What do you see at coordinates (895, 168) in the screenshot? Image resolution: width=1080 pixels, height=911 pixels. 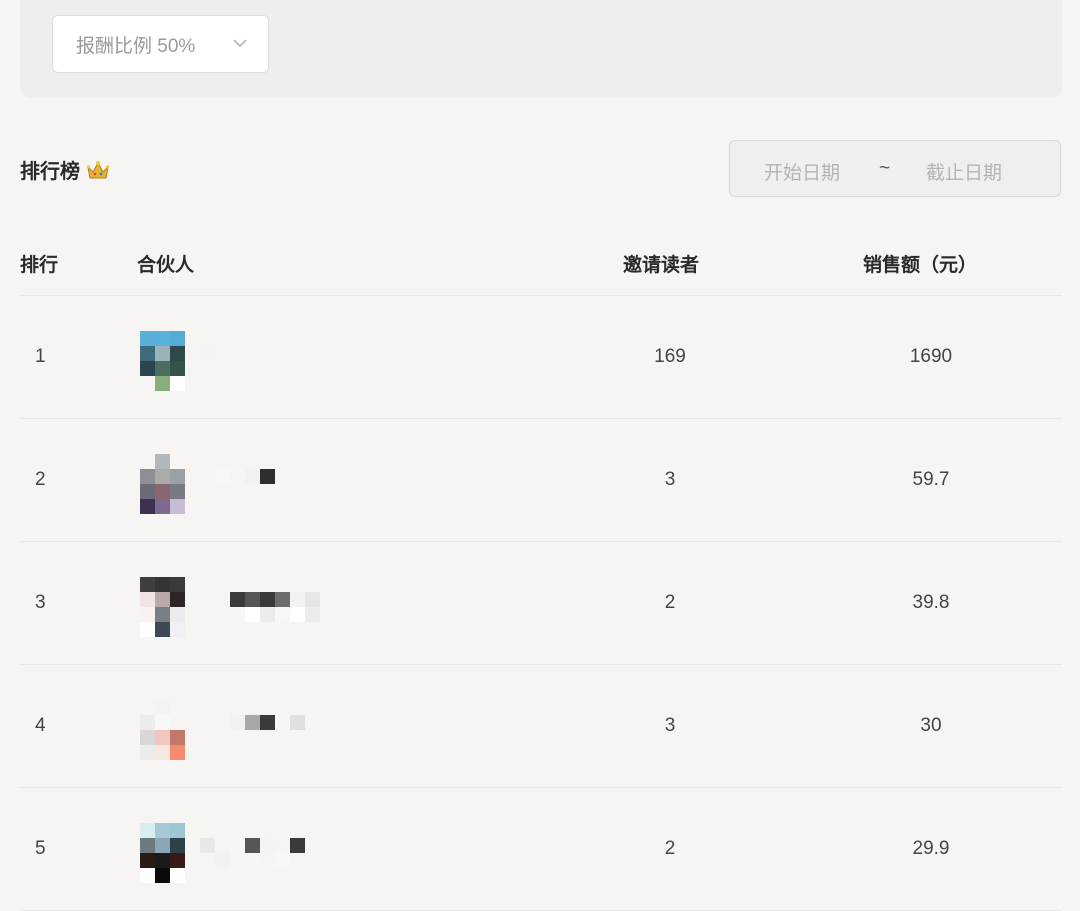 I see `date-range-picker: 开始日期 ~ 截止日期` at bounding box center [895, 168].